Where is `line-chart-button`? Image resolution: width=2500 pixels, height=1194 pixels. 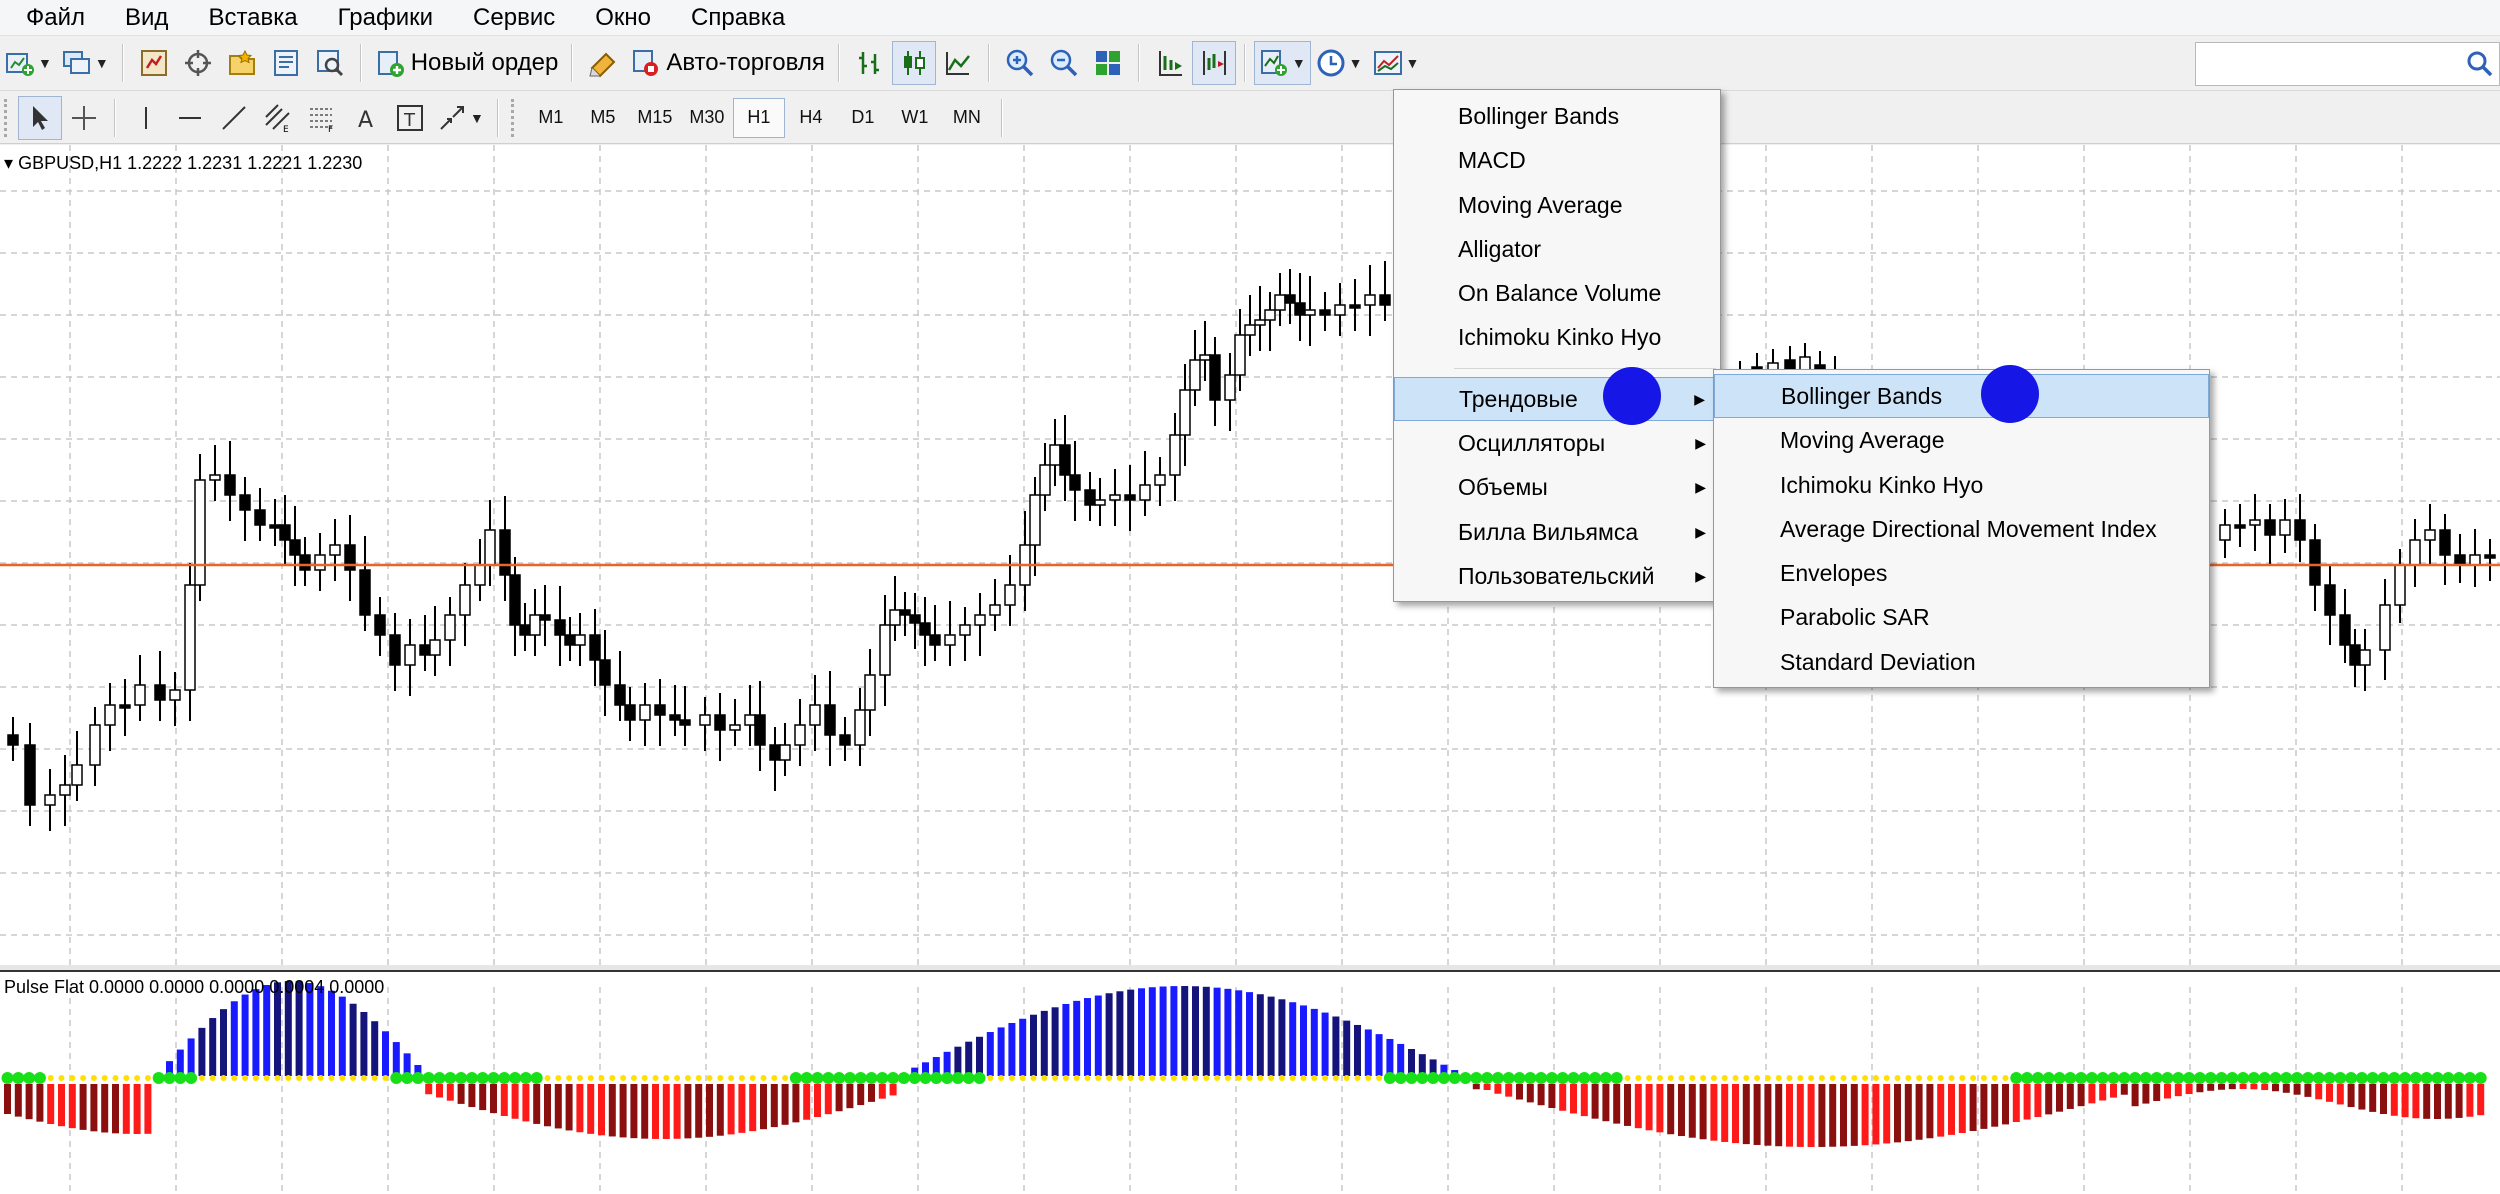 line-chart-button is located at coordinates (958, 63).